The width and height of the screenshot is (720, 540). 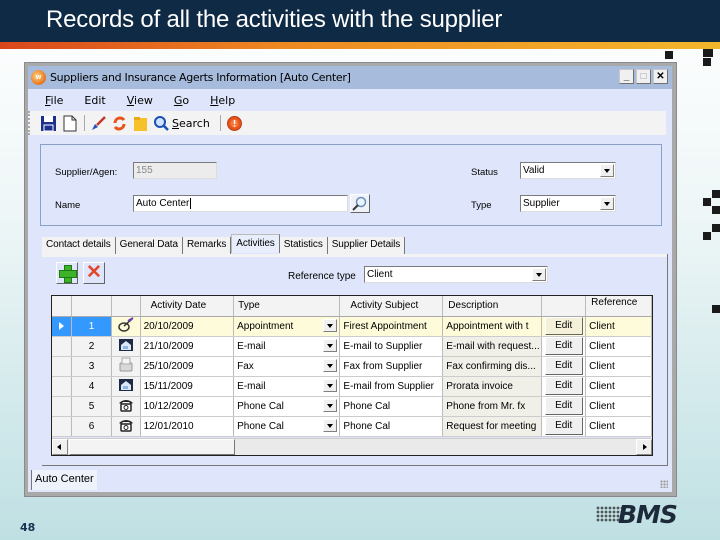 What do you see at coordinates (161, 123) in the screenshot?
I see `search-icon` at bounding box center [161, 123].